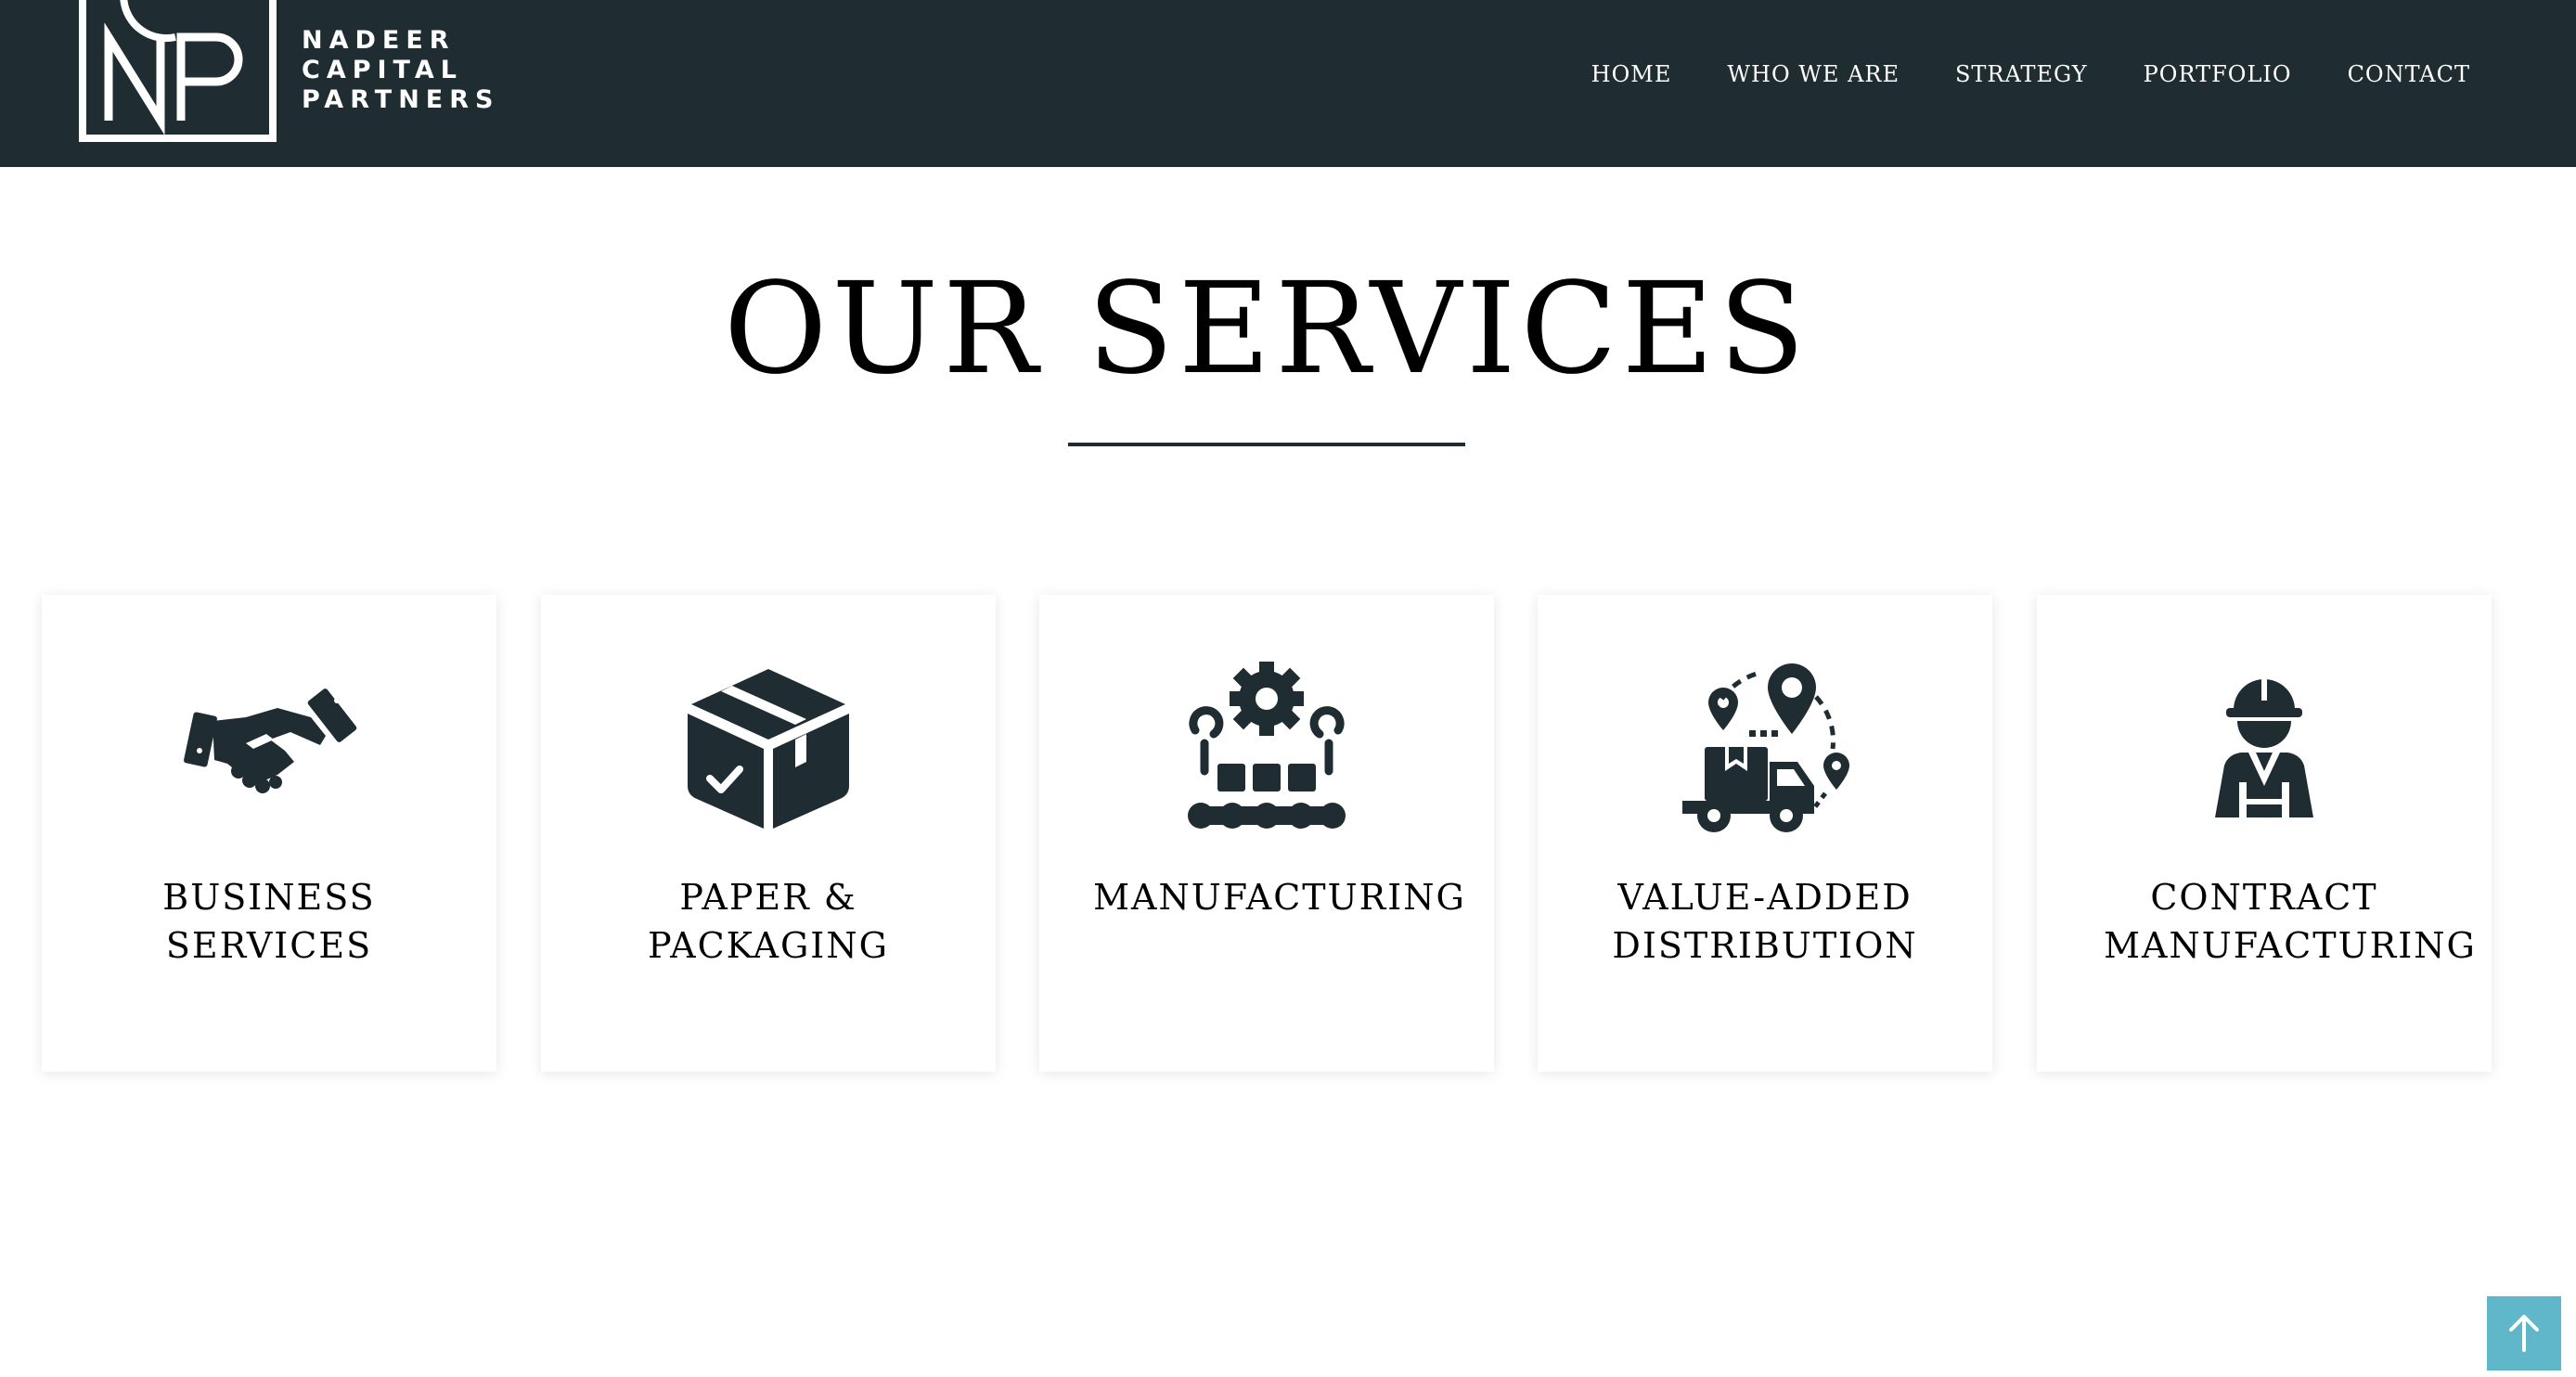 This screenshot has width=2576, height=1377. Describe the element at coordinates (1266, 444) in the screenshot. I see `title-divider` at that location.